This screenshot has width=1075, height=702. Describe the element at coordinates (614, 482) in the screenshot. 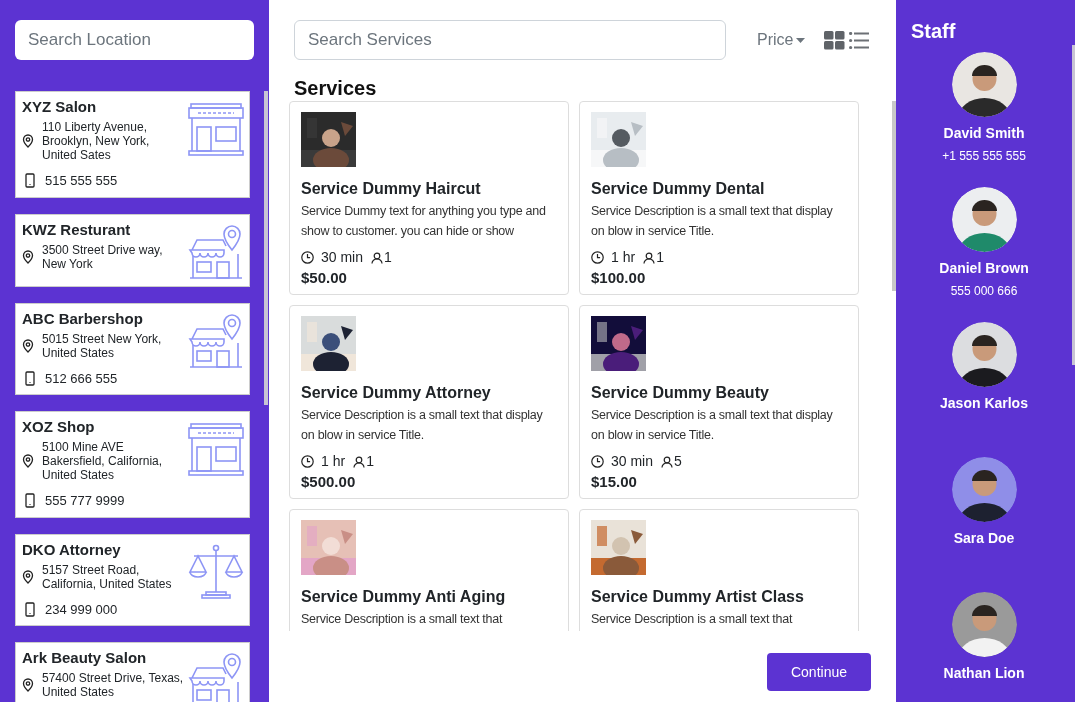

I see `service-price: $15.00` at that location.